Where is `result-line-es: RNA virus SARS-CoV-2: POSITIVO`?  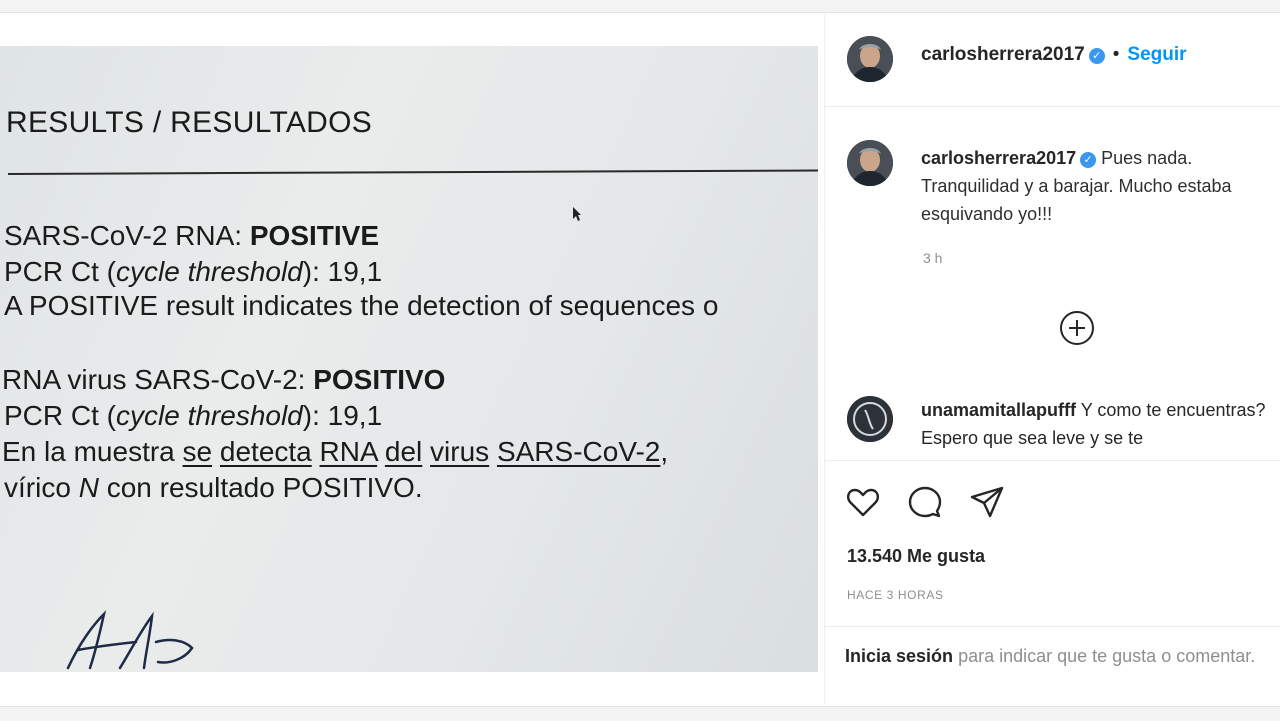 result-line-es: RNA virus SARS-CoV-2: POSITIVO is located at coordinates (223, 380).